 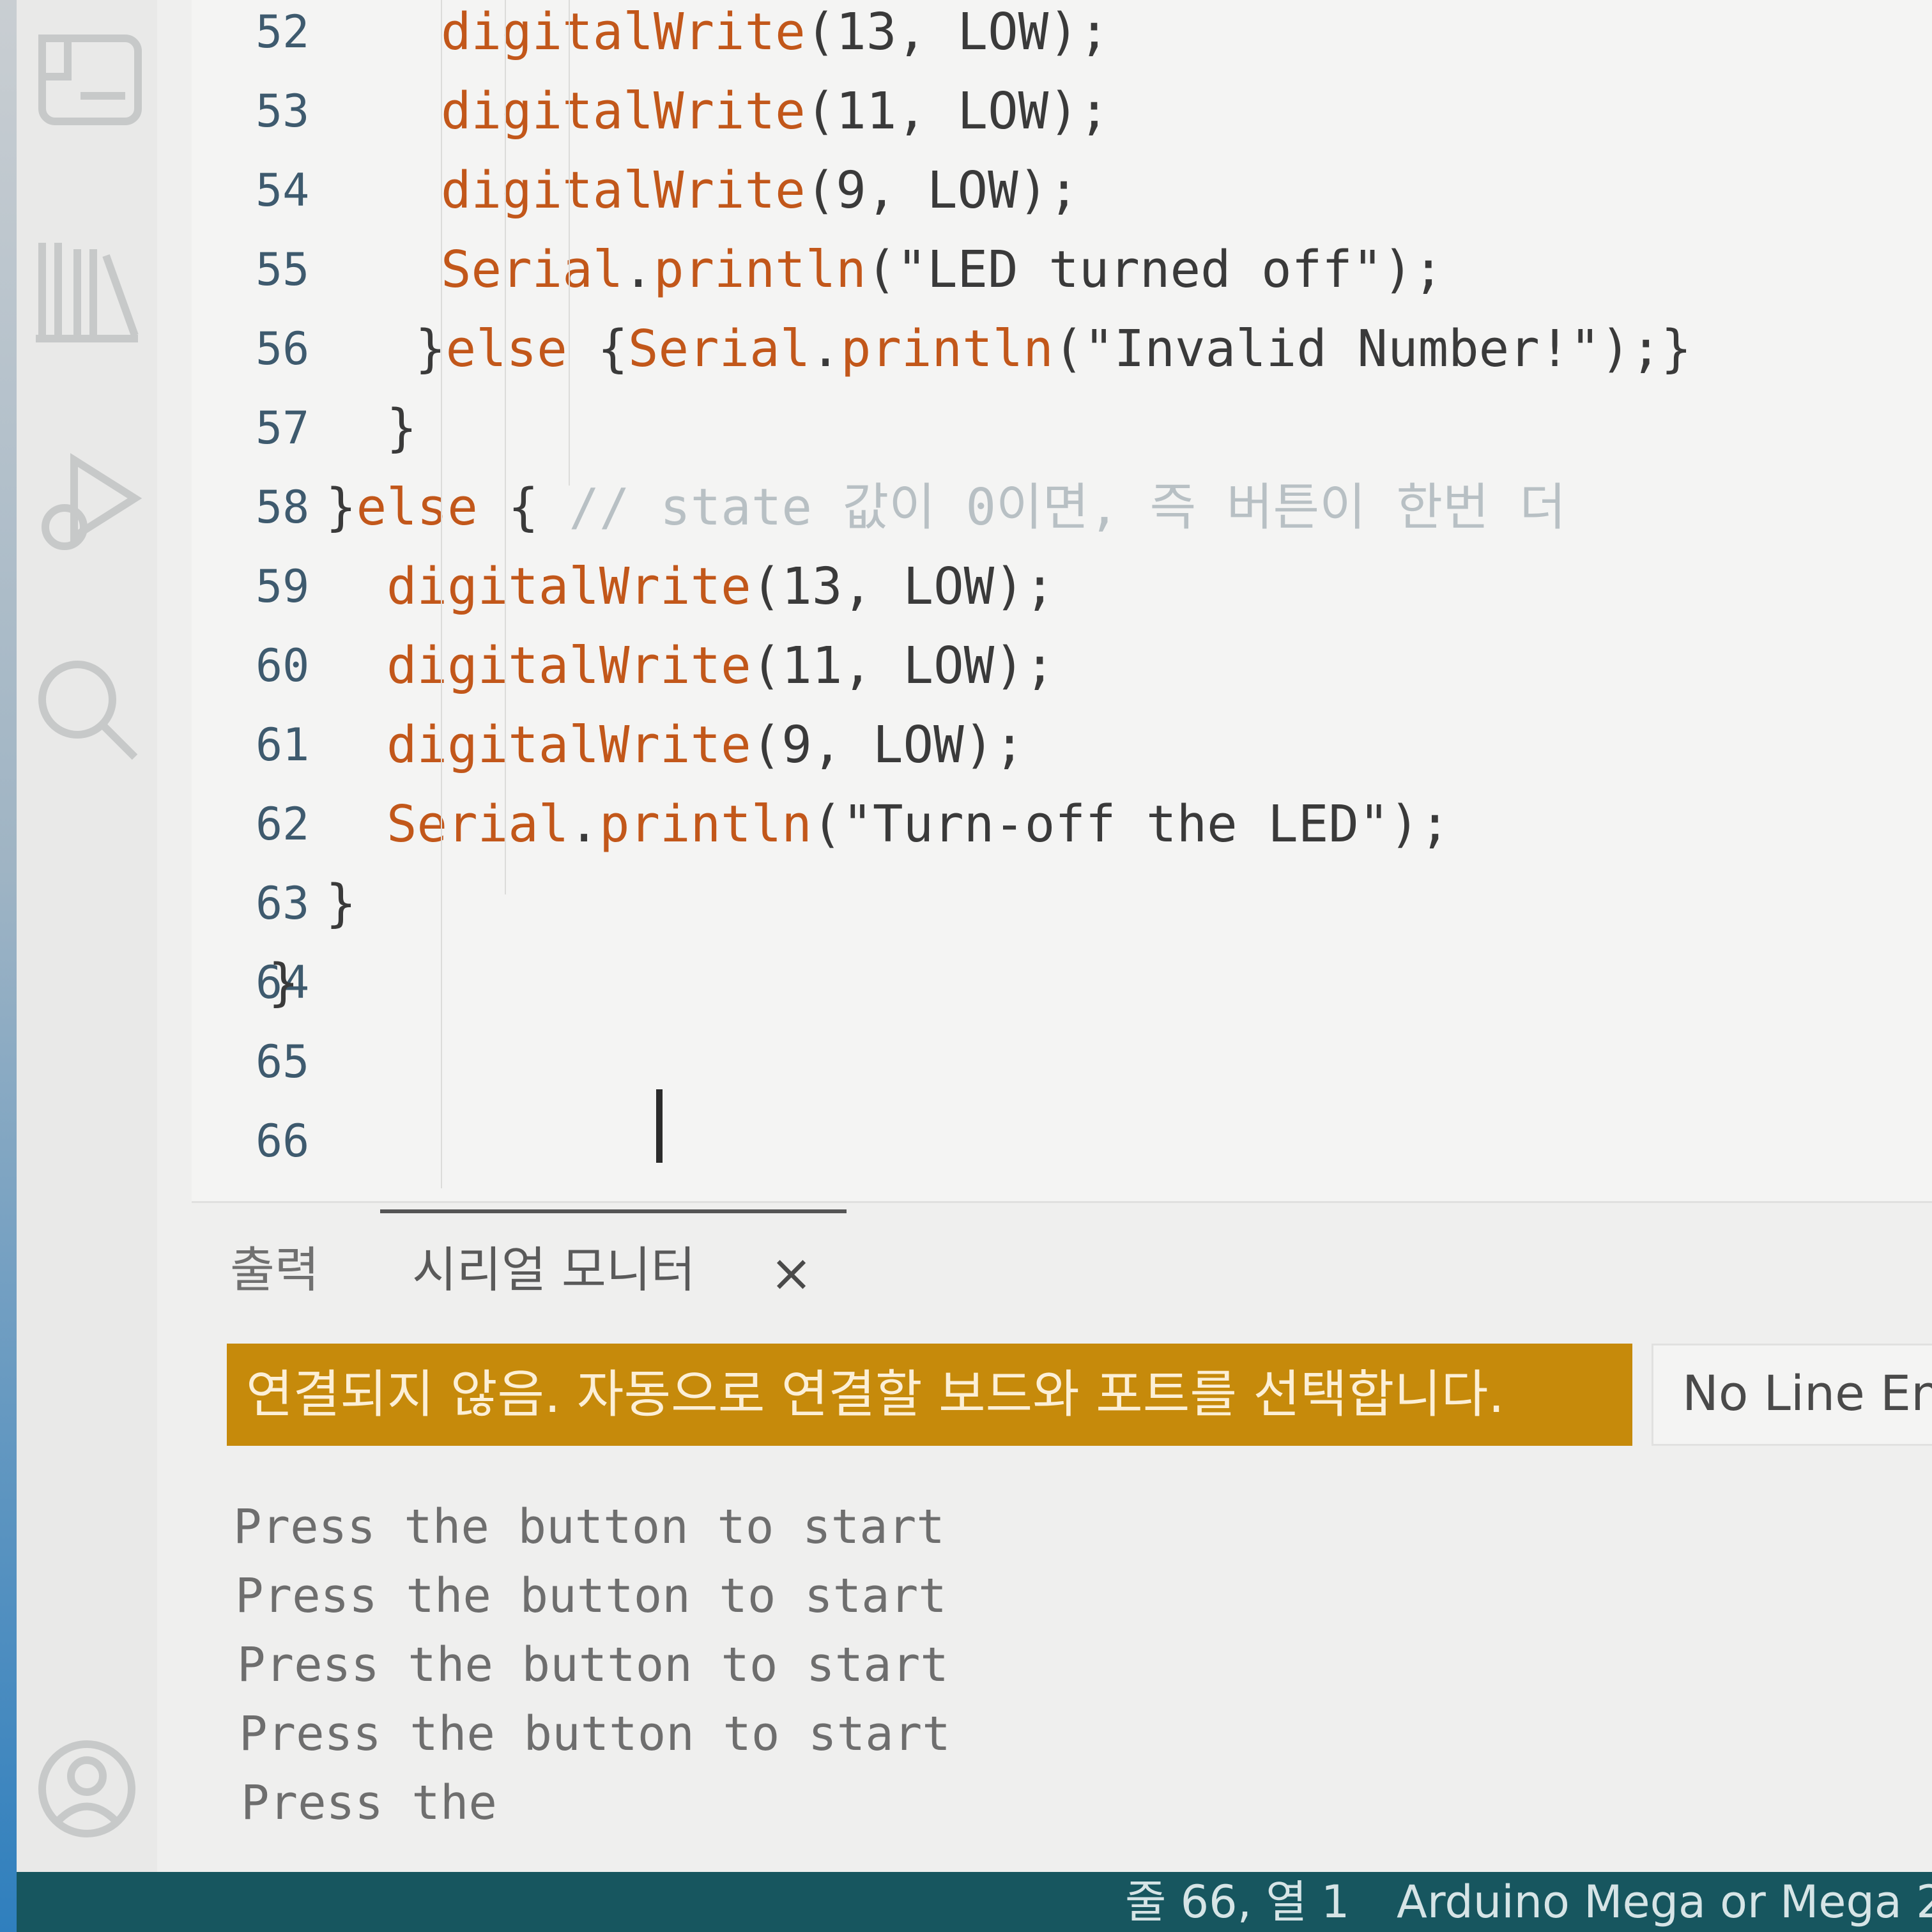 What do you see at coordinates (1237, 1902) in the screenshot?
I see `cursor-position: 줄 66, 열 1` at bounding box center [1237, 1902].